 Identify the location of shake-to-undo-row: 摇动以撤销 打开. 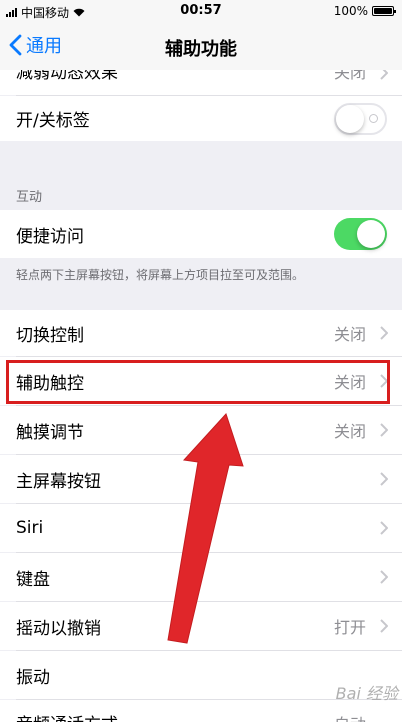
(201, 626).